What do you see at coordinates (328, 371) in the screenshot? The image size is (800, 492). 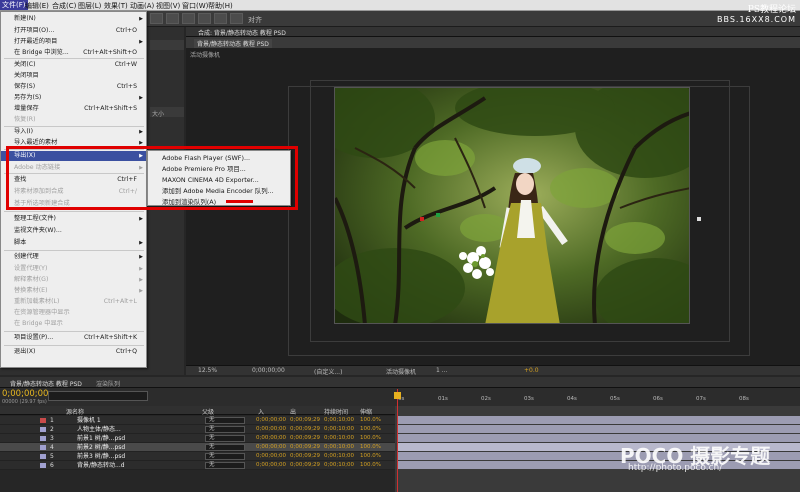 I see `resolution-dropdown: (自定义...)` at bounding box center [328, 371].